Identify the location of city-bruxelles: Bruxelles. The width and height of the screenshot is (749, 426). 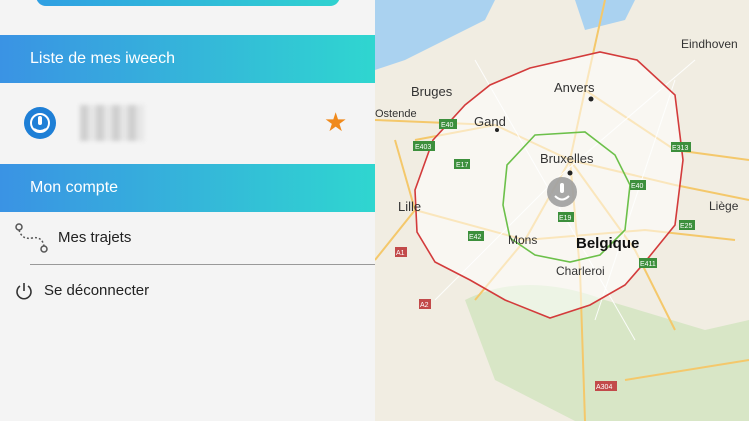
(567, 158).